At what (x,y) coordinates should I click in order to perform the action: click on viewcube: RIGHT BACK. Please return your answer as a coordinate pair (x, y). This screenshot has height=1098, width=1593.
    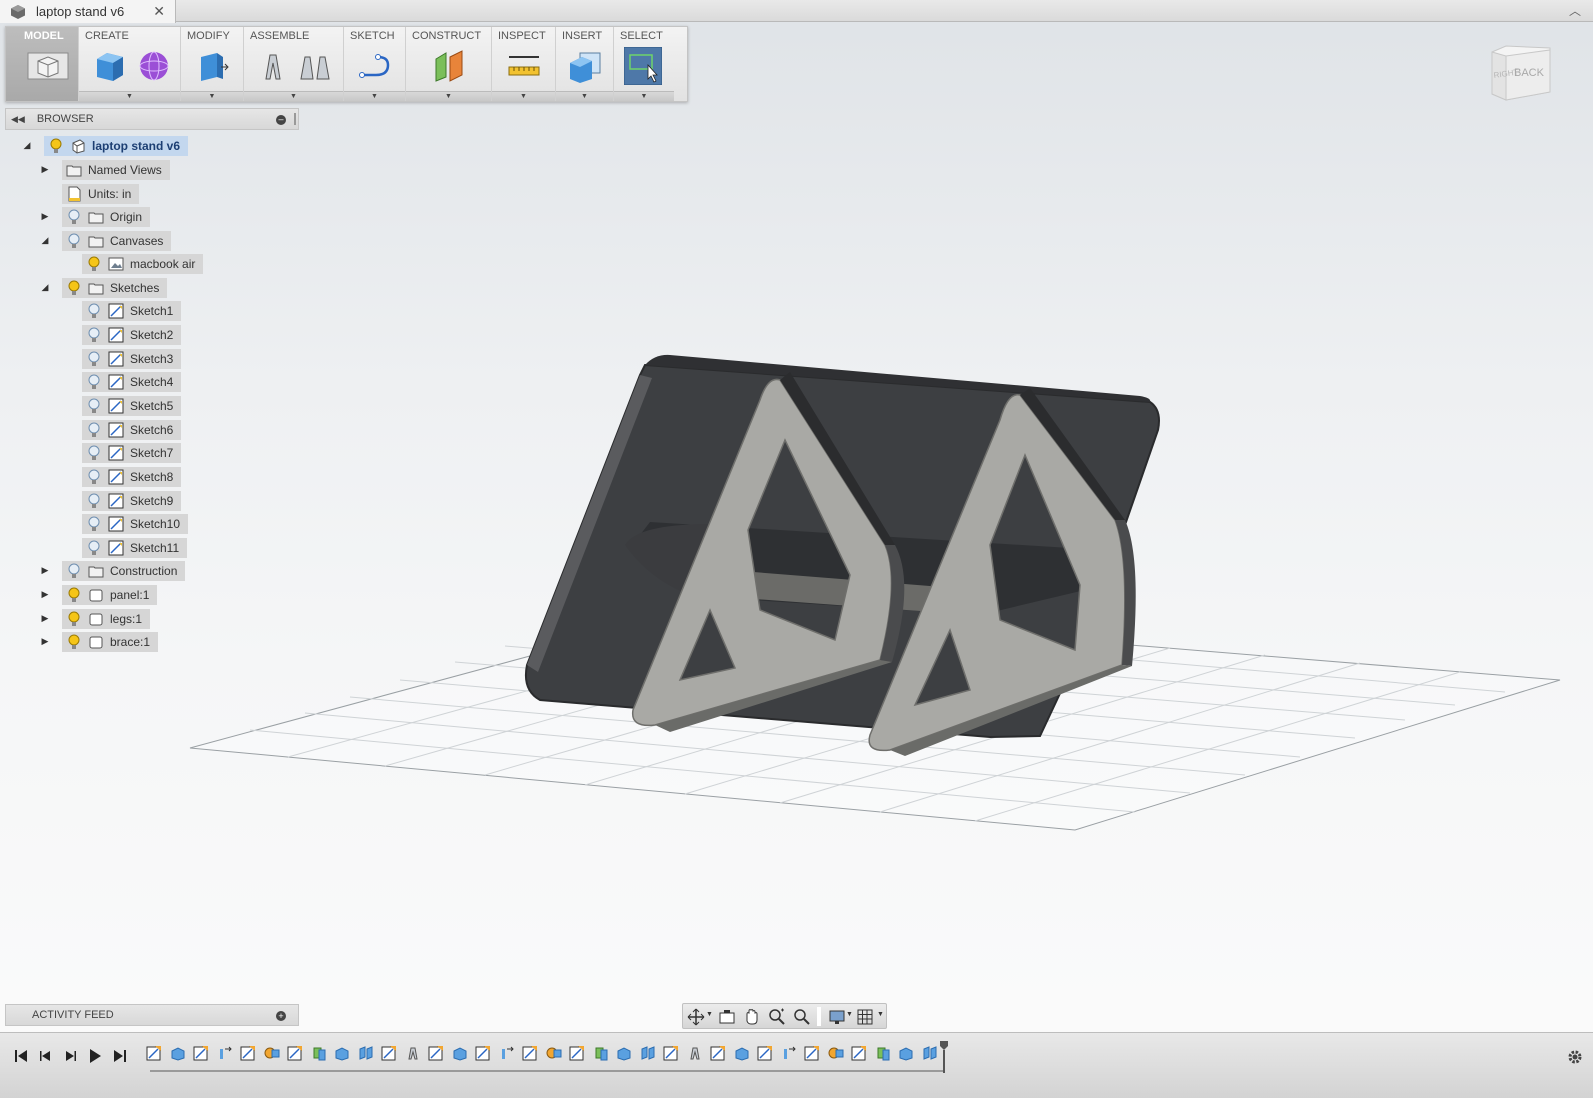
    Looking at the image, I should click on (1519, 73).